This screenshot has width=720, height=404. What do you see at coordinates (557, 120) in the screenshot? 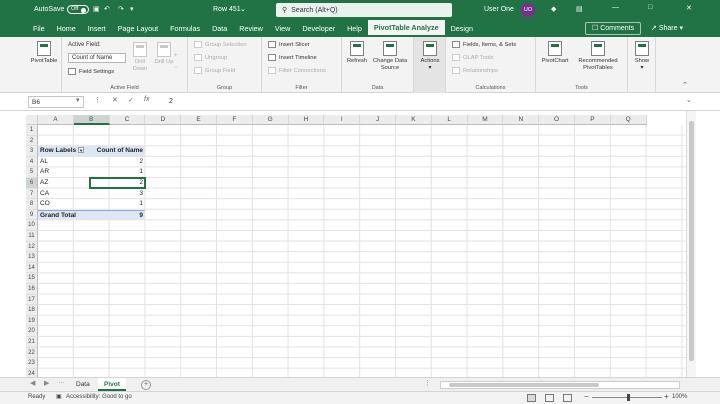
I see `column-header: O` at bounding box center [557, 120].